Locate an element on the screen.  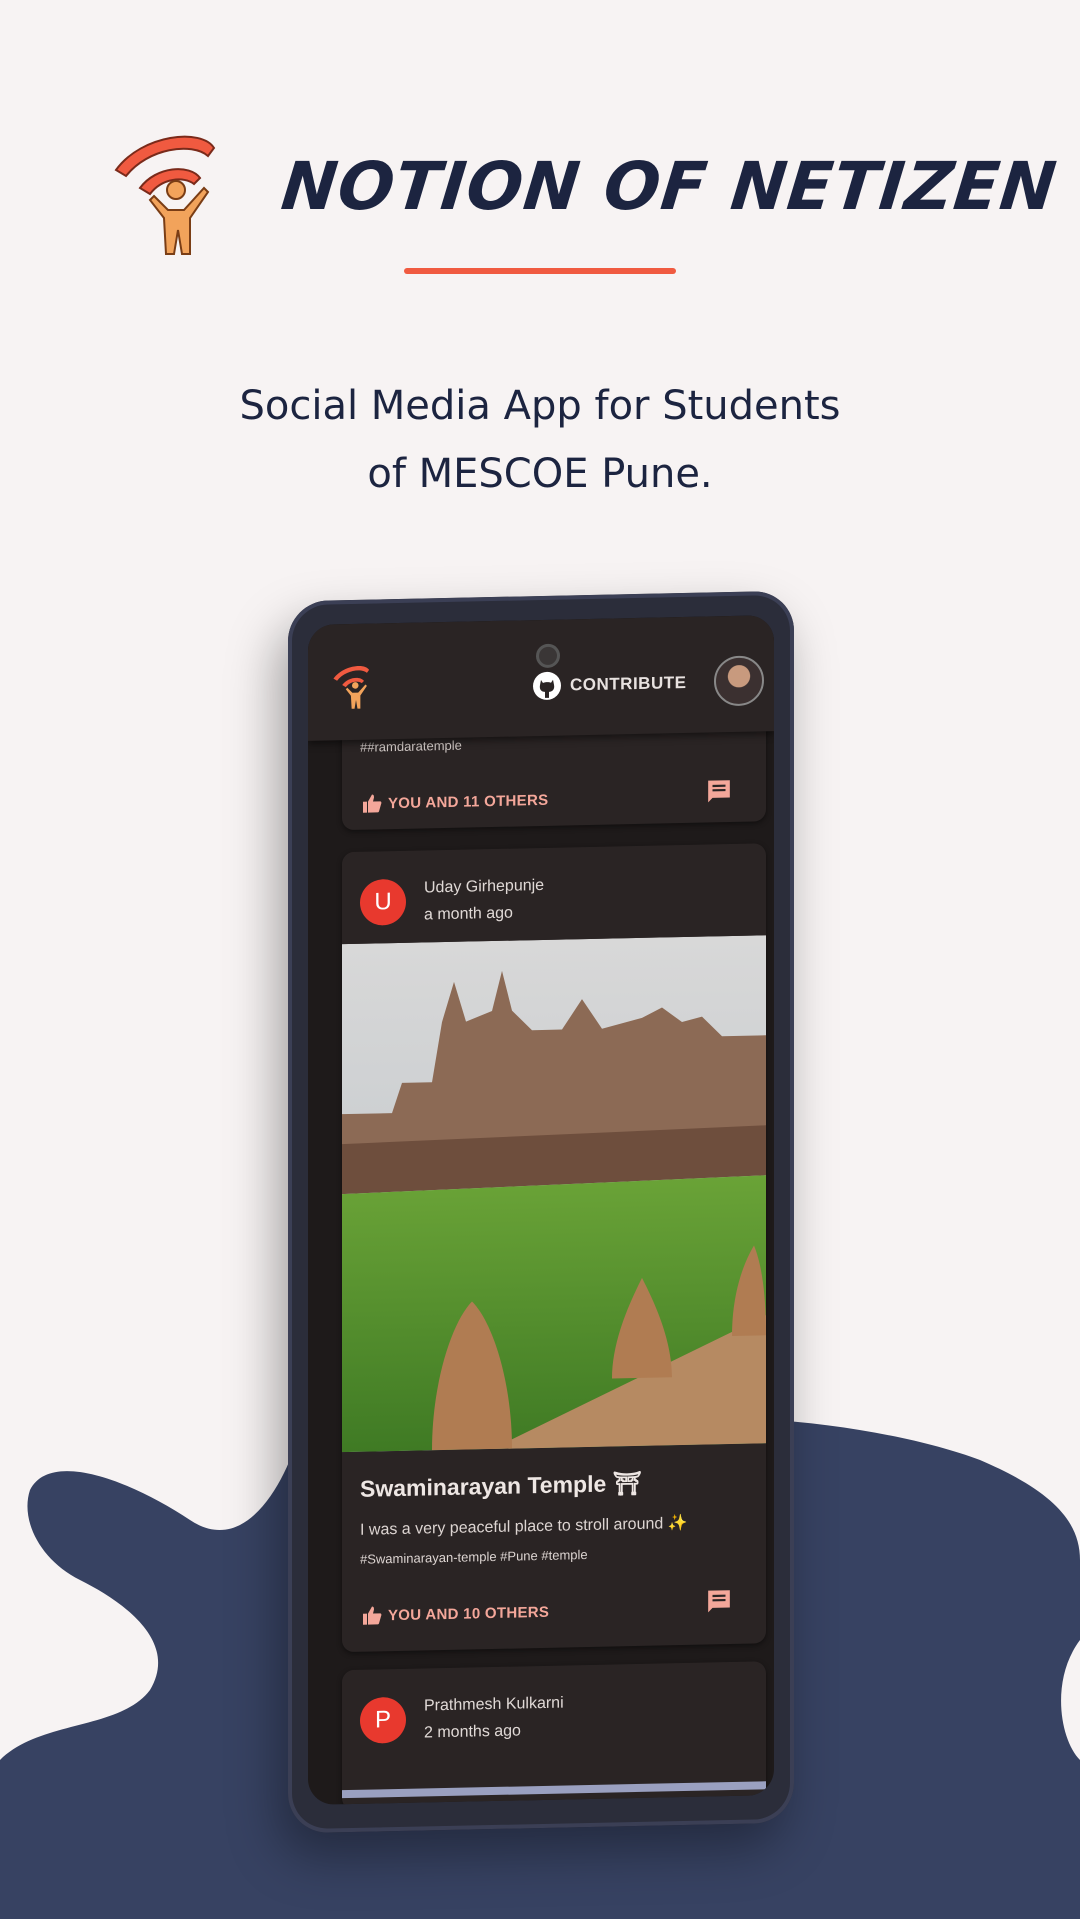
title-underline is located at coordinates (540, 271).